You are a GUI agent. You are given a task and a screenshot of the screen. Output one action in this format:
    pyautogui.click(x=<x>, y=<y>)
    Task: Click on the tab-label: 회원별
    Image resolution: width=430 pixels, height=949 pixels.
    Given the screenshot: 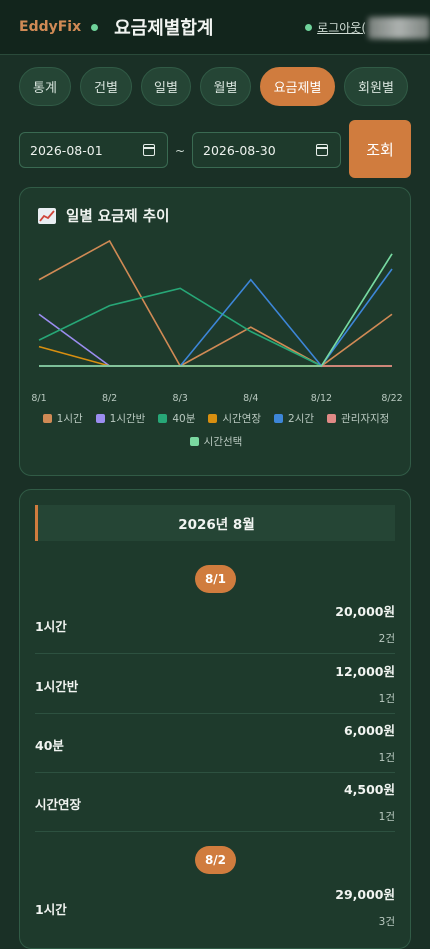 What is the action you would take?
    pyautogui.click(x=376, y=88)
    